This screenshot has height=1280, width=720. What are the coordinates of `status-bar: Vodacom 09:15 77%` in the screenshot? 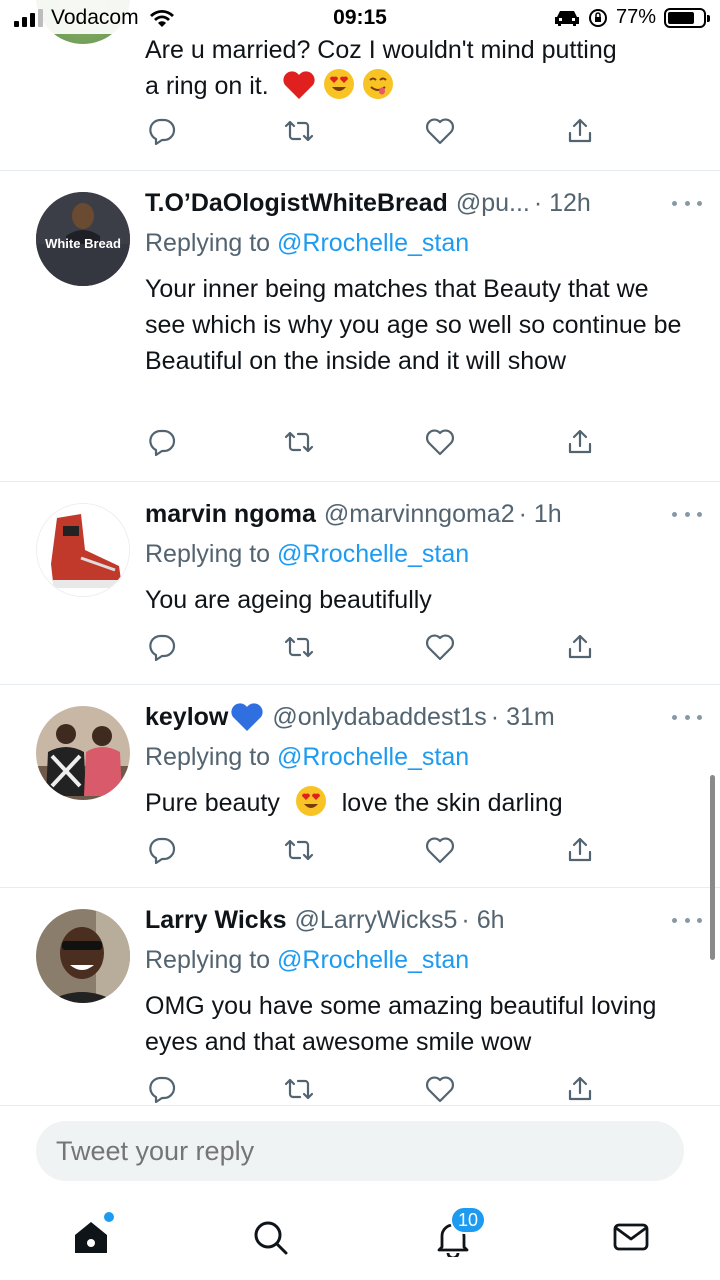 It's located at (360, 17).